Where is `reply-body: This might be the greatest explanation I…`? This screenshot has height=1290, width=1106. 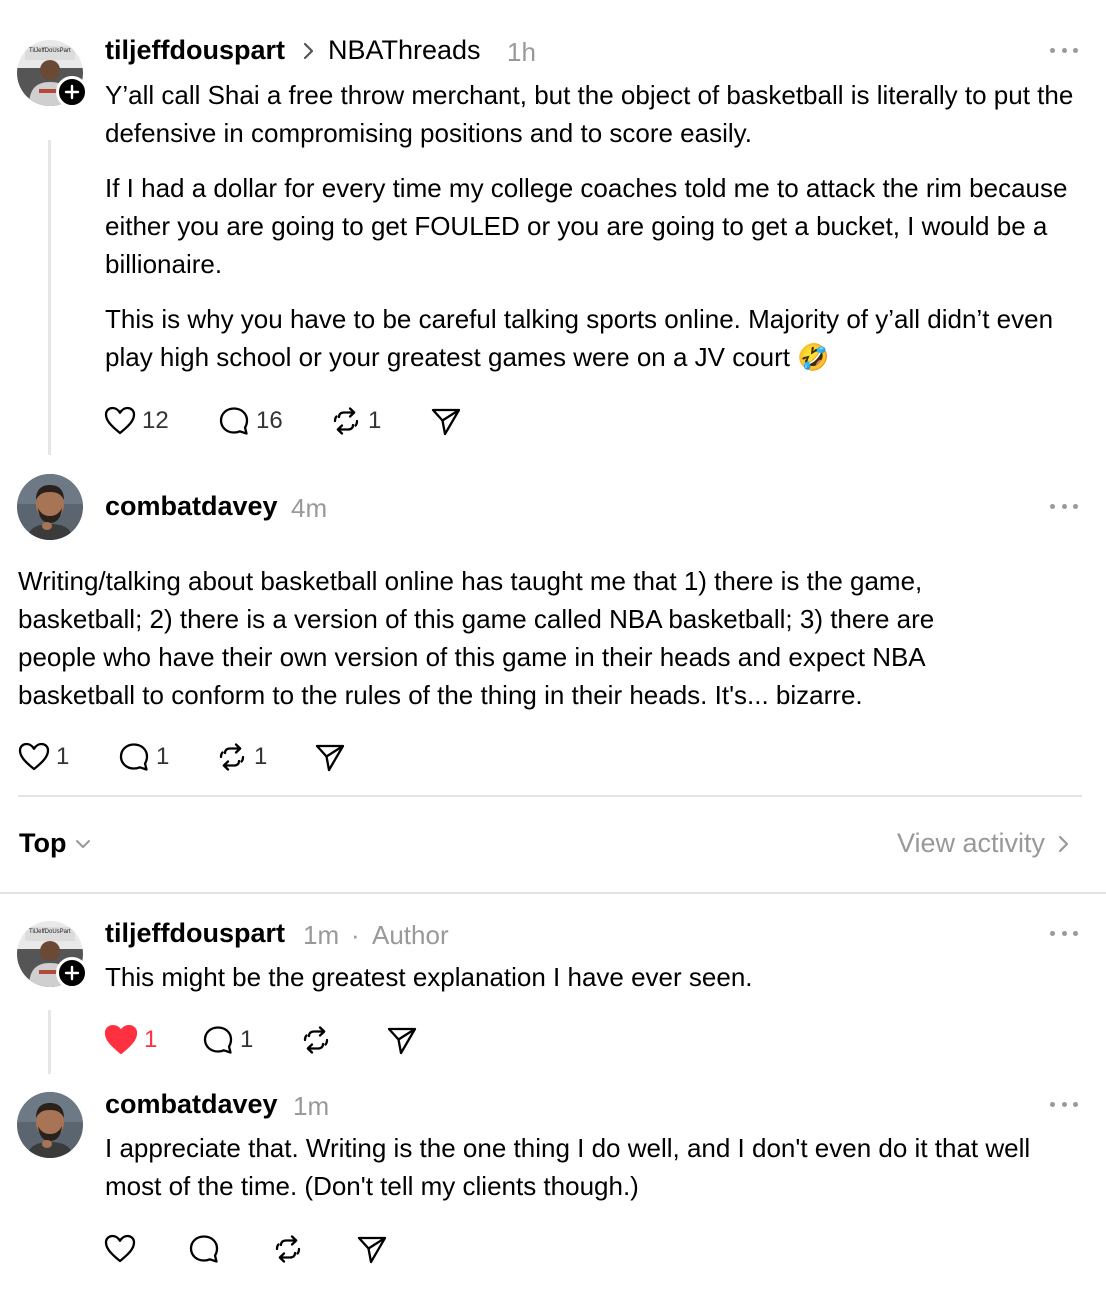 reply-body: This might be the greatest explanation I… is located at coordinates (429, 977).